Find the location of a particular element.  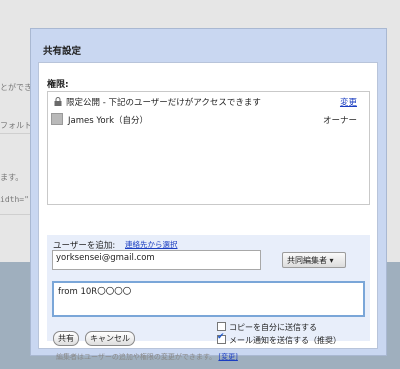

role-select: 共同編集者 ▾ is located at coordinates (314, 260).